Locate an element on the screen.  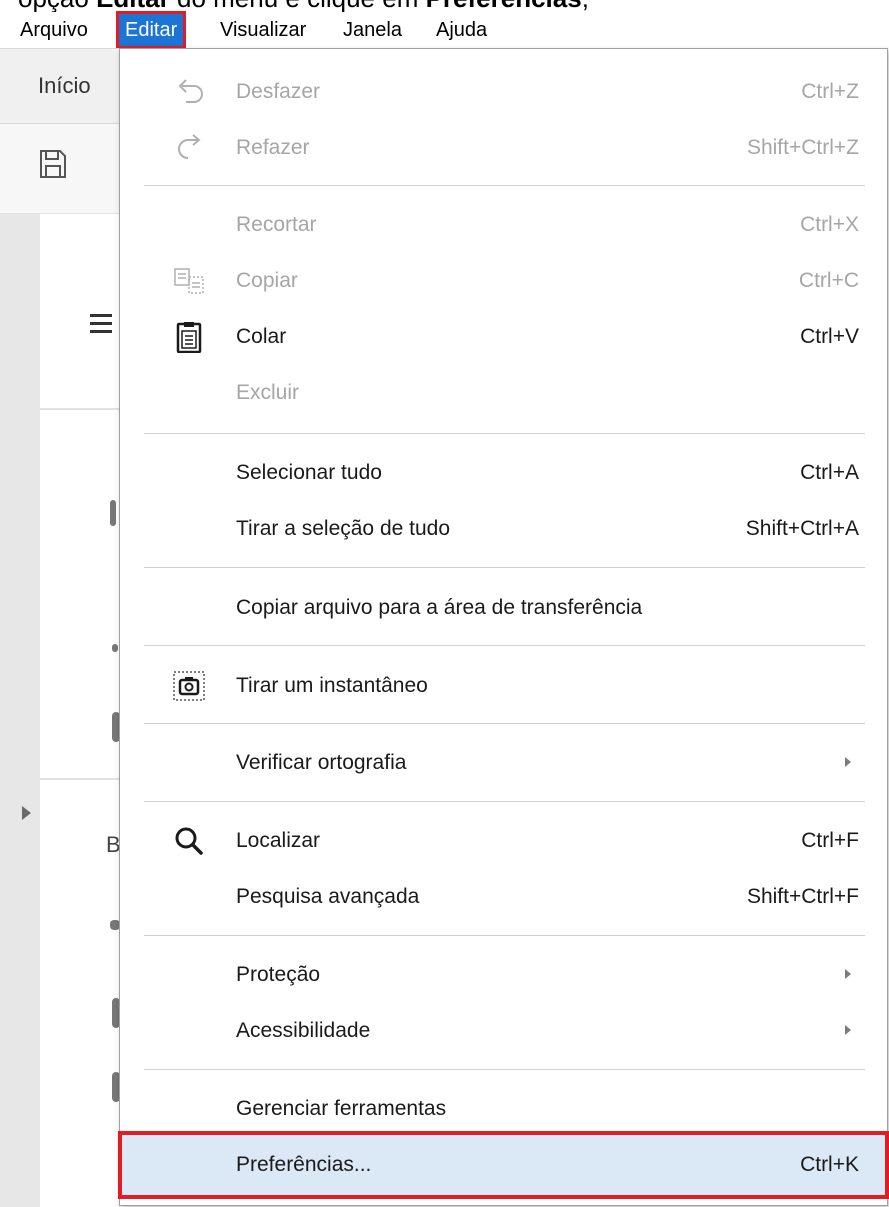
menu-item-shortcut: Ctrl+A is located at coordinates (829, 472).